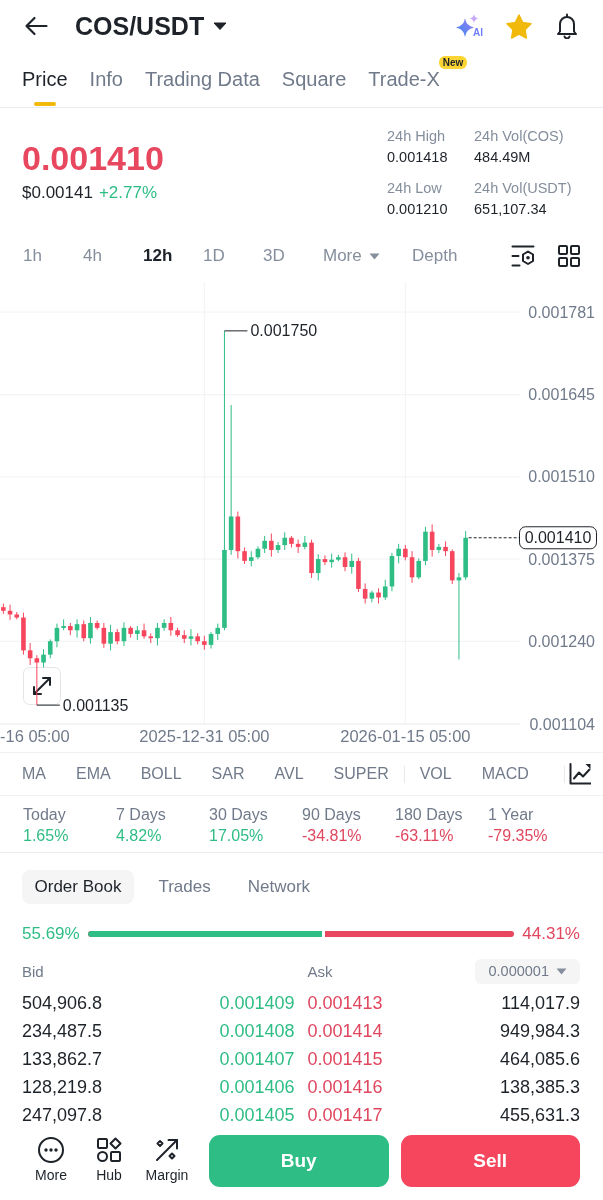 The image size is (603, 1200). What do you see at coordinates (314, 79) in the screenshot?
I see `tab: Square` at bounding box center [314, 79].